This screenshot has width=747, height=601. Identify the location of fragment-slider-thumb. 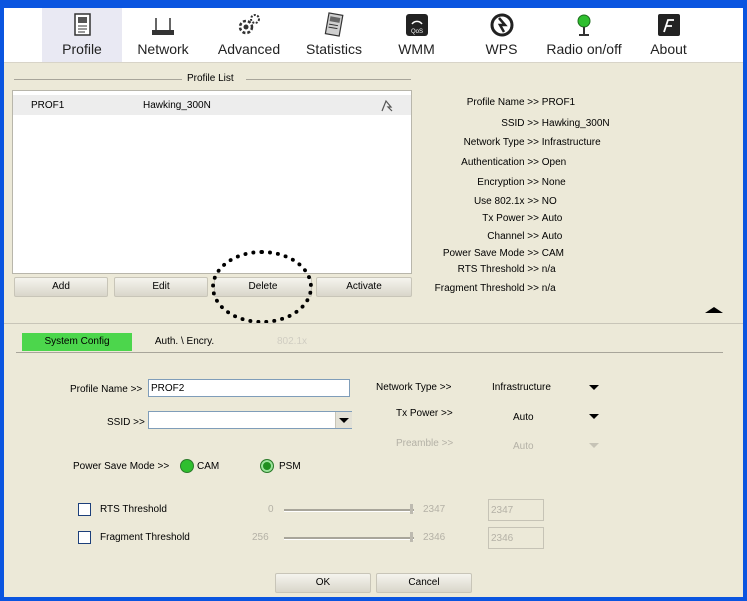
(411, 537).